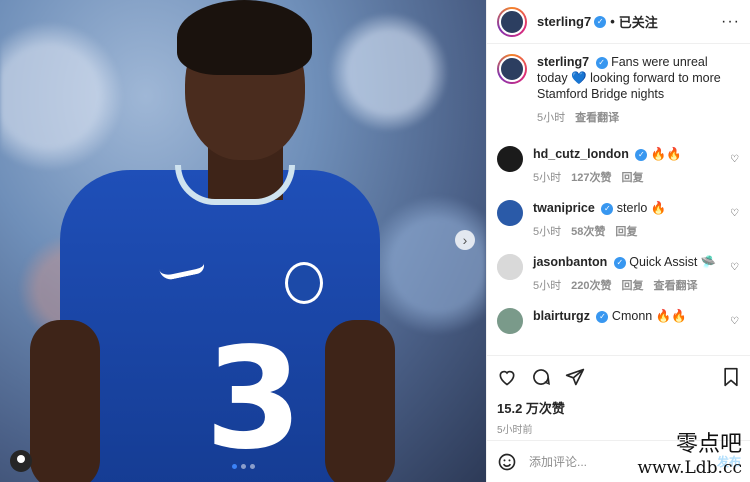 The height and width of the screenshot is (482, 750). Describe the element at coordinates (304, 283) in the screenshot. I see `club-crest` at that location.